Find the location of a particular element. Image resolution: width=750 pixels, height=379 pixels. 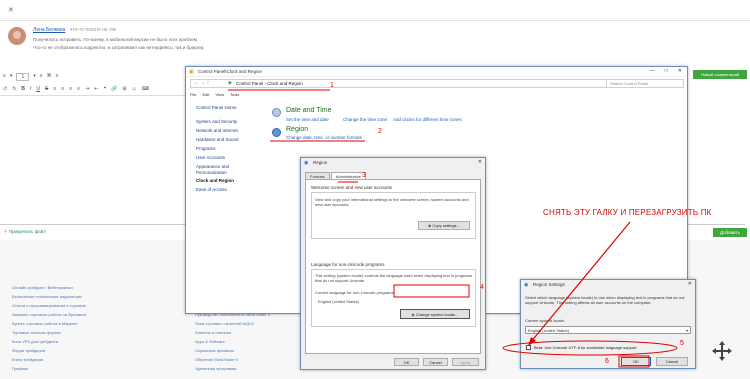

step-number: 5 is located at coordinates (682, 343).